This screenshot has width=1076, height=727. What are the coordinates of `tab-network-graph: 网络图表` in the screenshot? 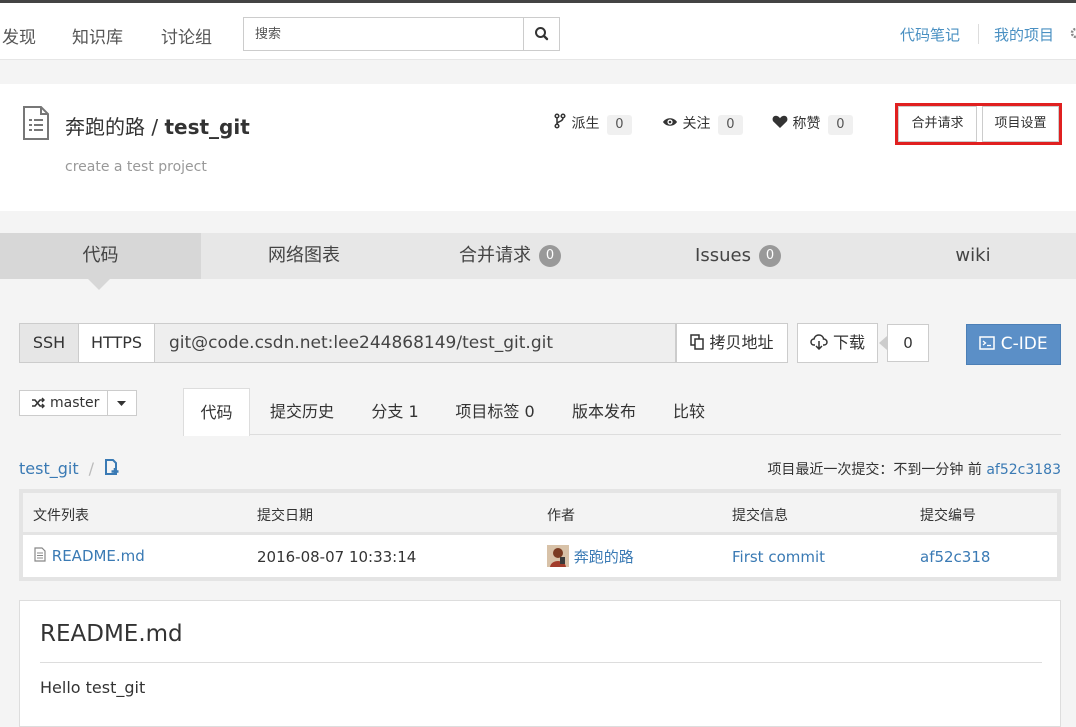 It's located at (304, 256).